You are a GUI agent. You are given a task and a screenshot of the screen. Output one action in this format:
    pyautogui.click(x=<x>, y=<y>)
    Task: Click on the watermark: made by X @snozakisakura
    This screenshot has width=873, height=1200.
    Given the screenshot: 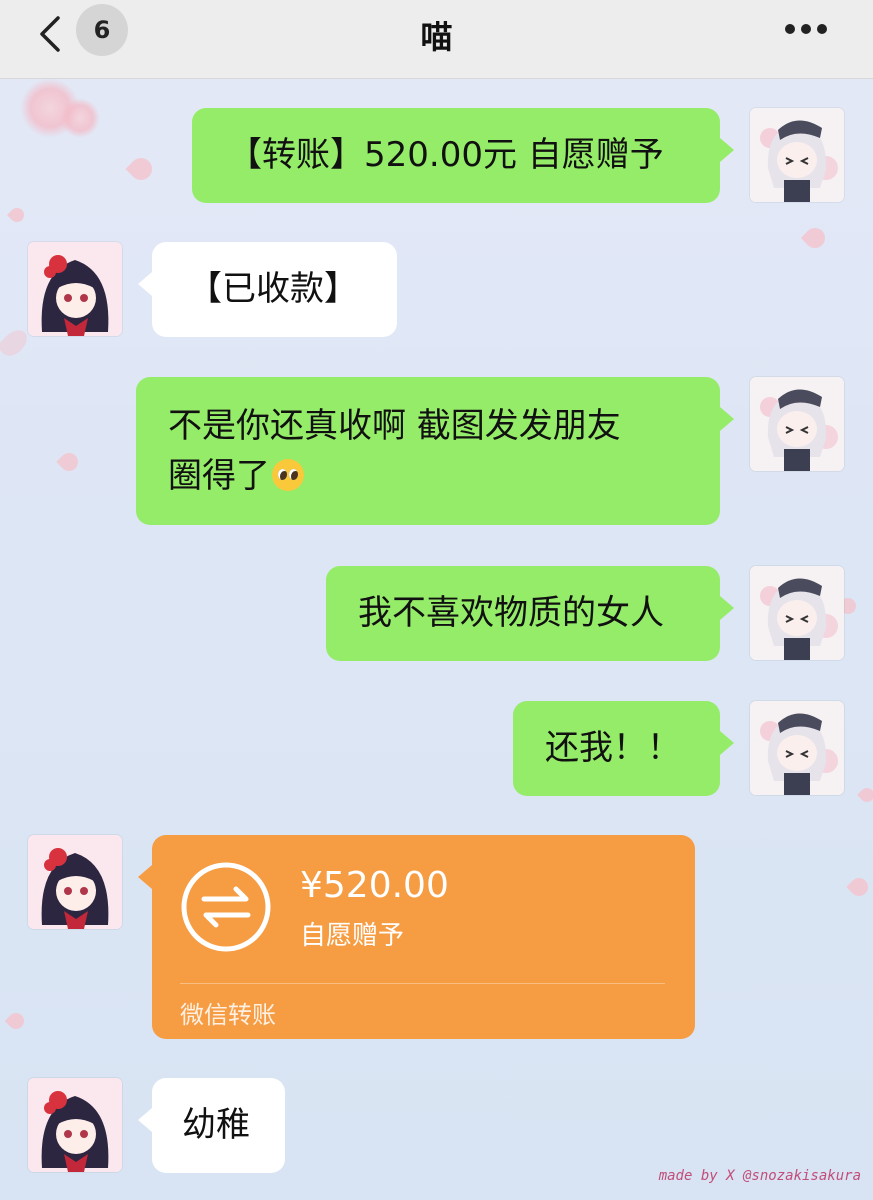 What is the action you would take?
    pyautogui.click(x=759, y=1176)
    